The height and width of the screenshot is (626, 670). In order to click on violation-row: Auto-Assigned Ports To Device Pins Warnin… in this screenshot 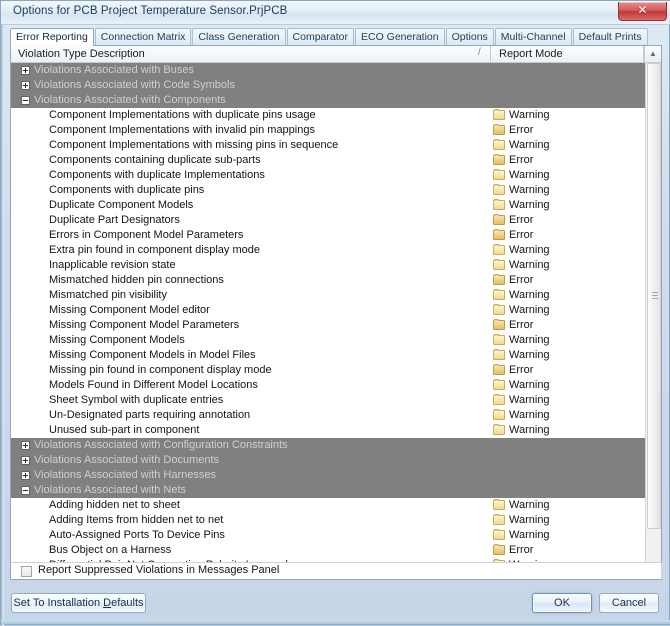, I will do `click(328, 535)`.